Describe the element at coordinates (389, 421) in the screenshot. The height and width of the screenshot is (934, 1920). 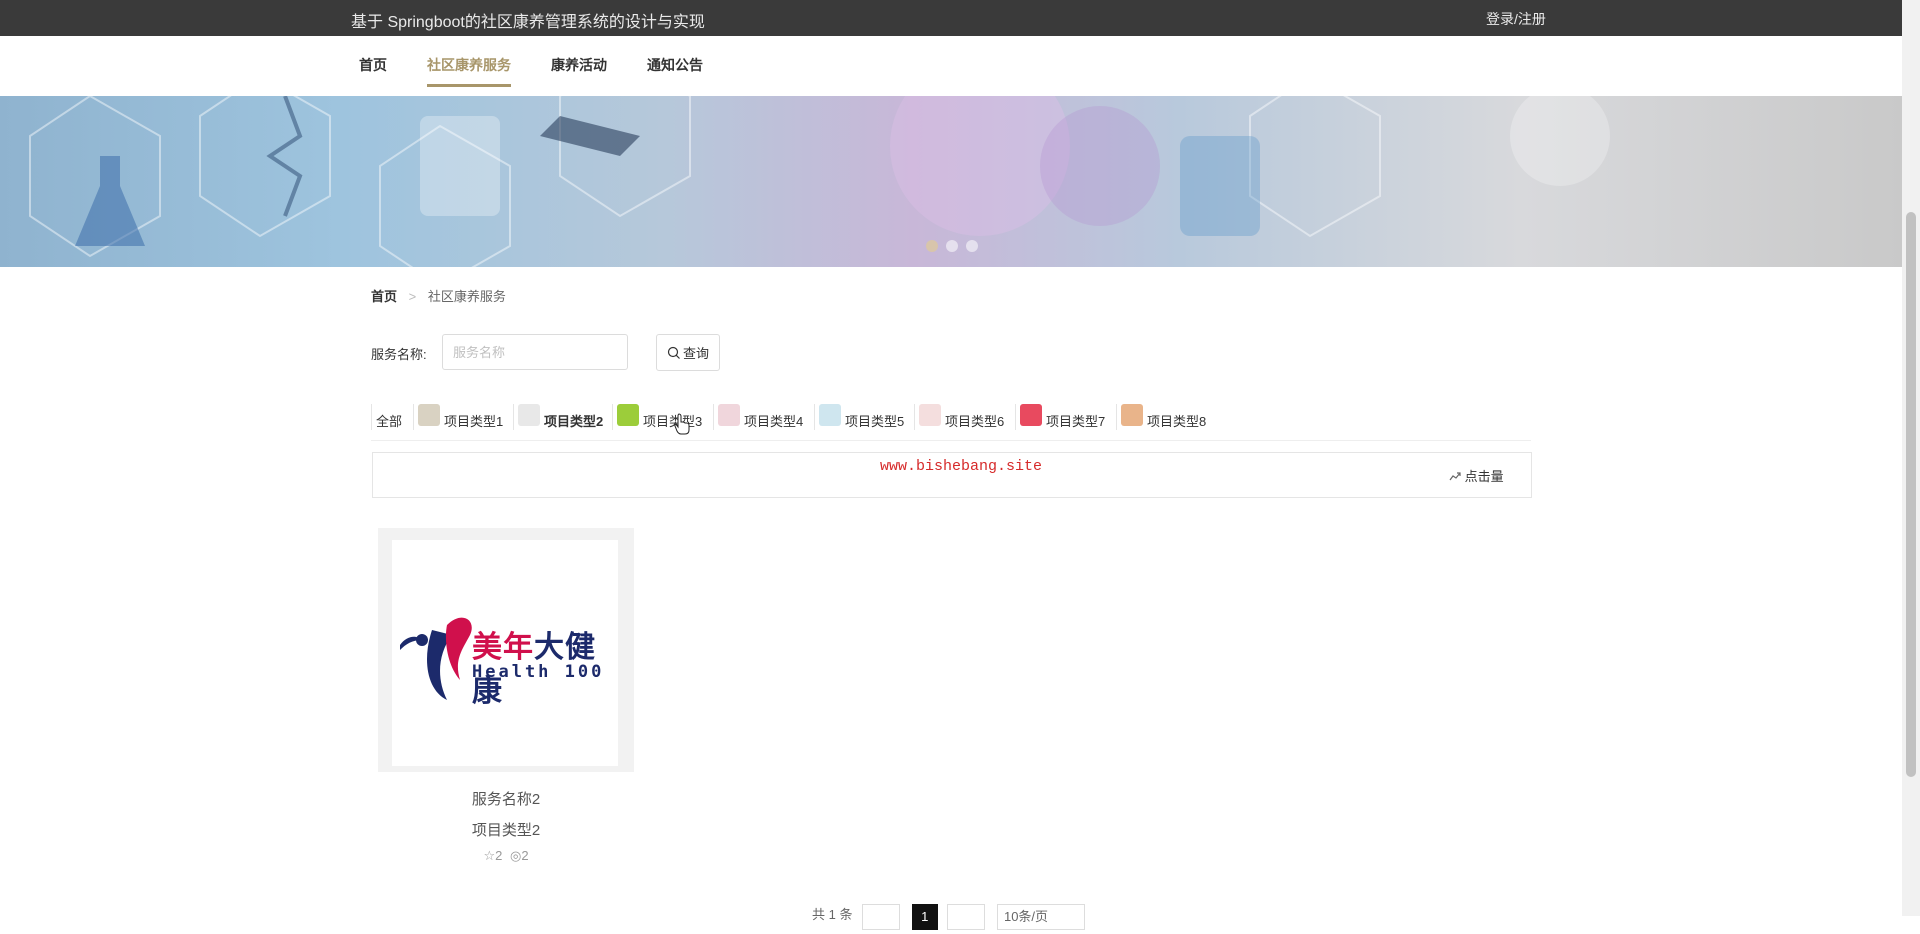
I see `tab-label: 全部` at that location.